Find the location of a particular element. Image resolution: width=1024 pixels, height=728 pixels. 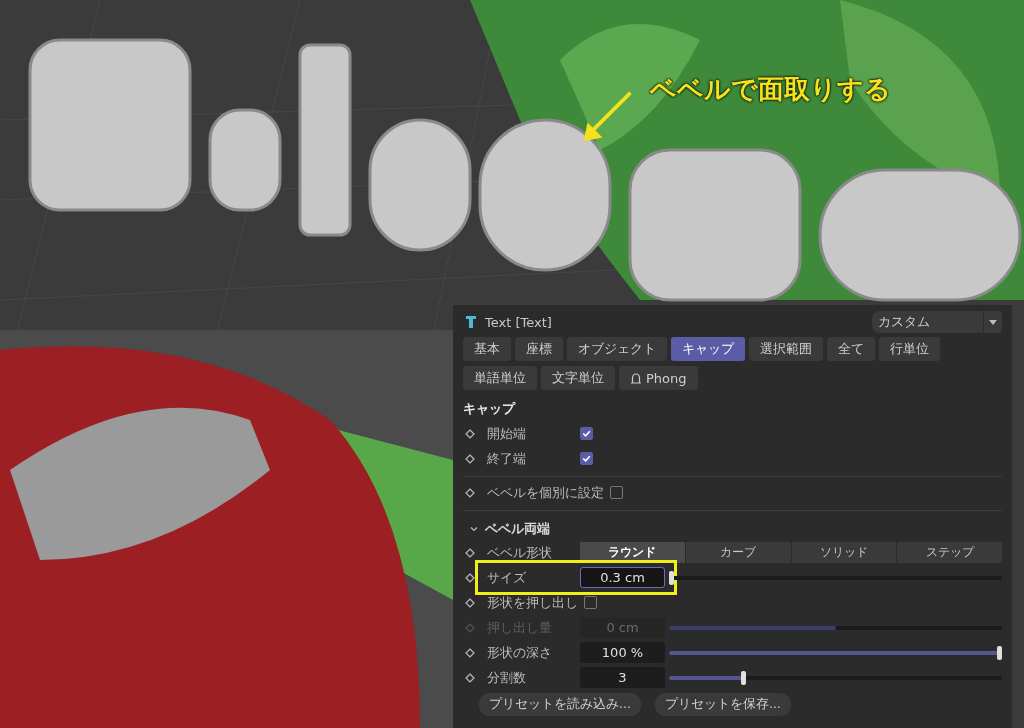

text-object-icon is located at coordinates (471, 322).